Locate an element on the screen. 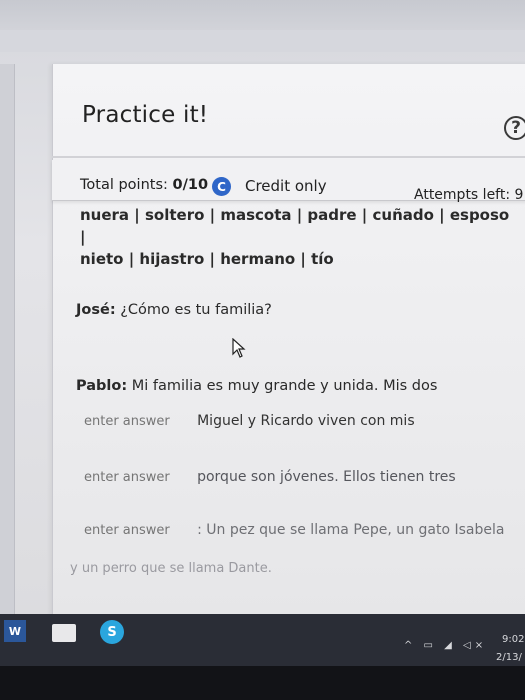 This screenshot has height=700, width=525. header-divider is located at coordinates (288, 157).